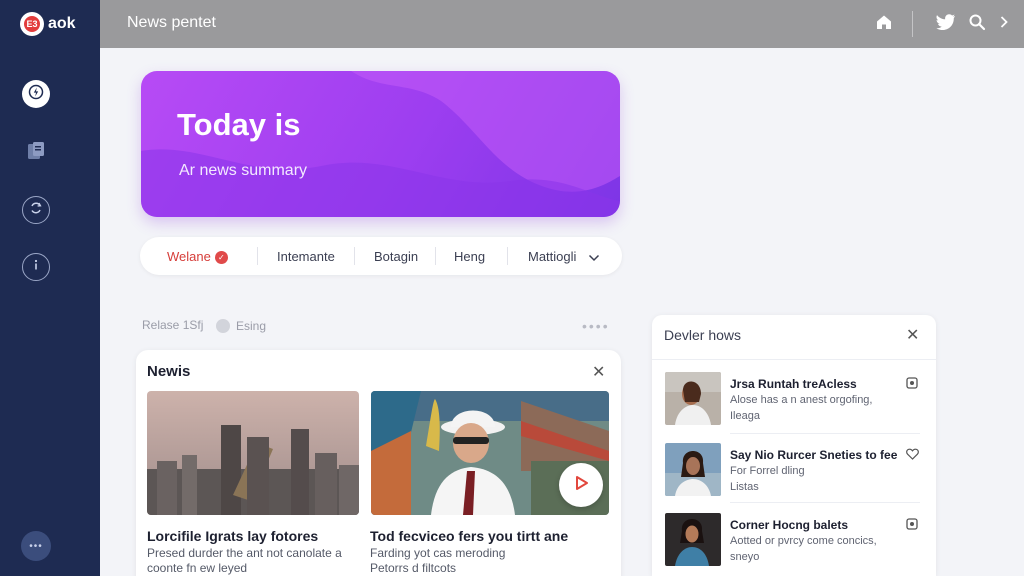 Image resolution: width=1024 pixels, height=576 pixels. I want to click on sidebar-item-articles, so click(36, 153).